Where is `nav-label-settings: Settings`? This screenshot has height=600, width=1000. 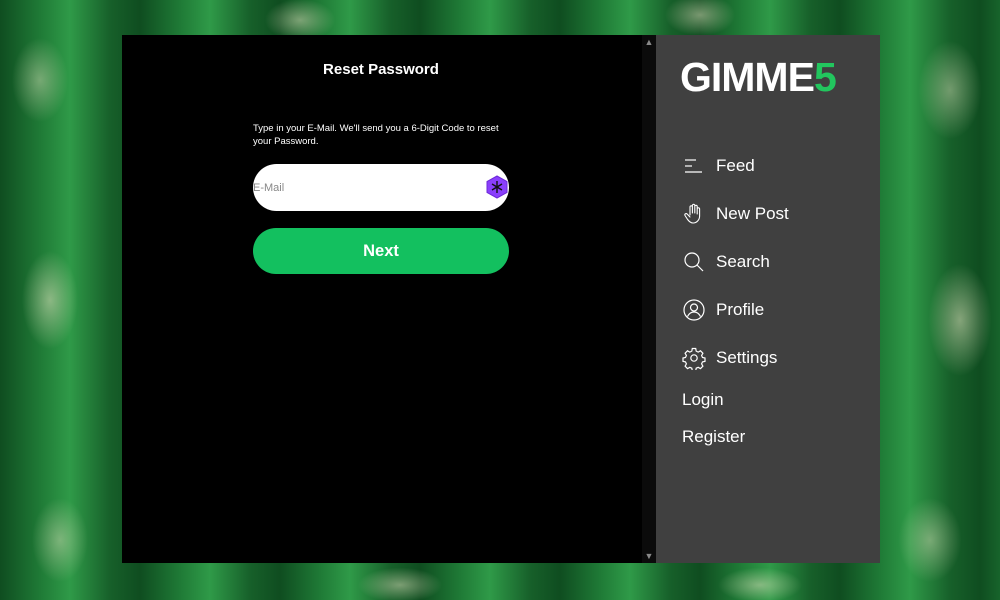
nav-label-settings: Settings is located at coordinates (747, 357).